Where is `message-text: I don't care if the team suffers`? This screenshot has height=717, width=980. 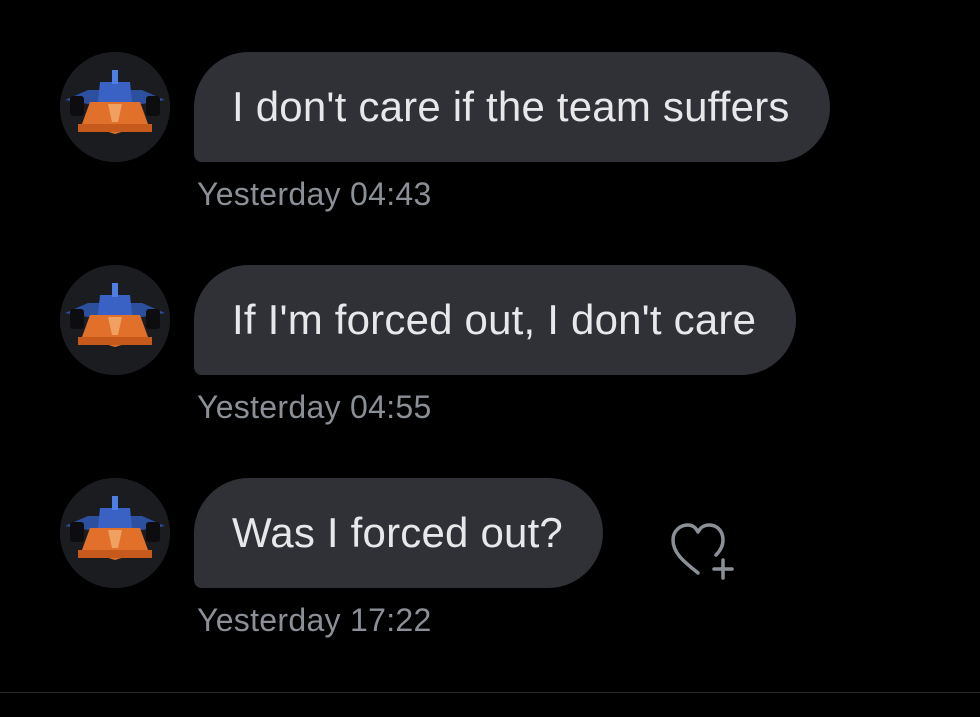
message-text: I don't care if the team suffers is located at coordinates (511, 106).